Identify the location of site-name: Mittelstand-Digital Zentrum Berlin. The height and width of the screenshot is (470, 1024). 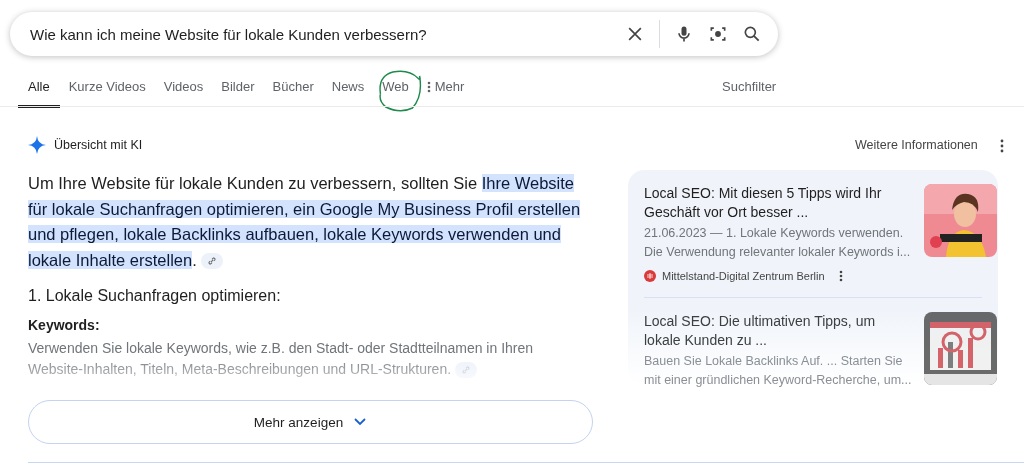
(743, 276).